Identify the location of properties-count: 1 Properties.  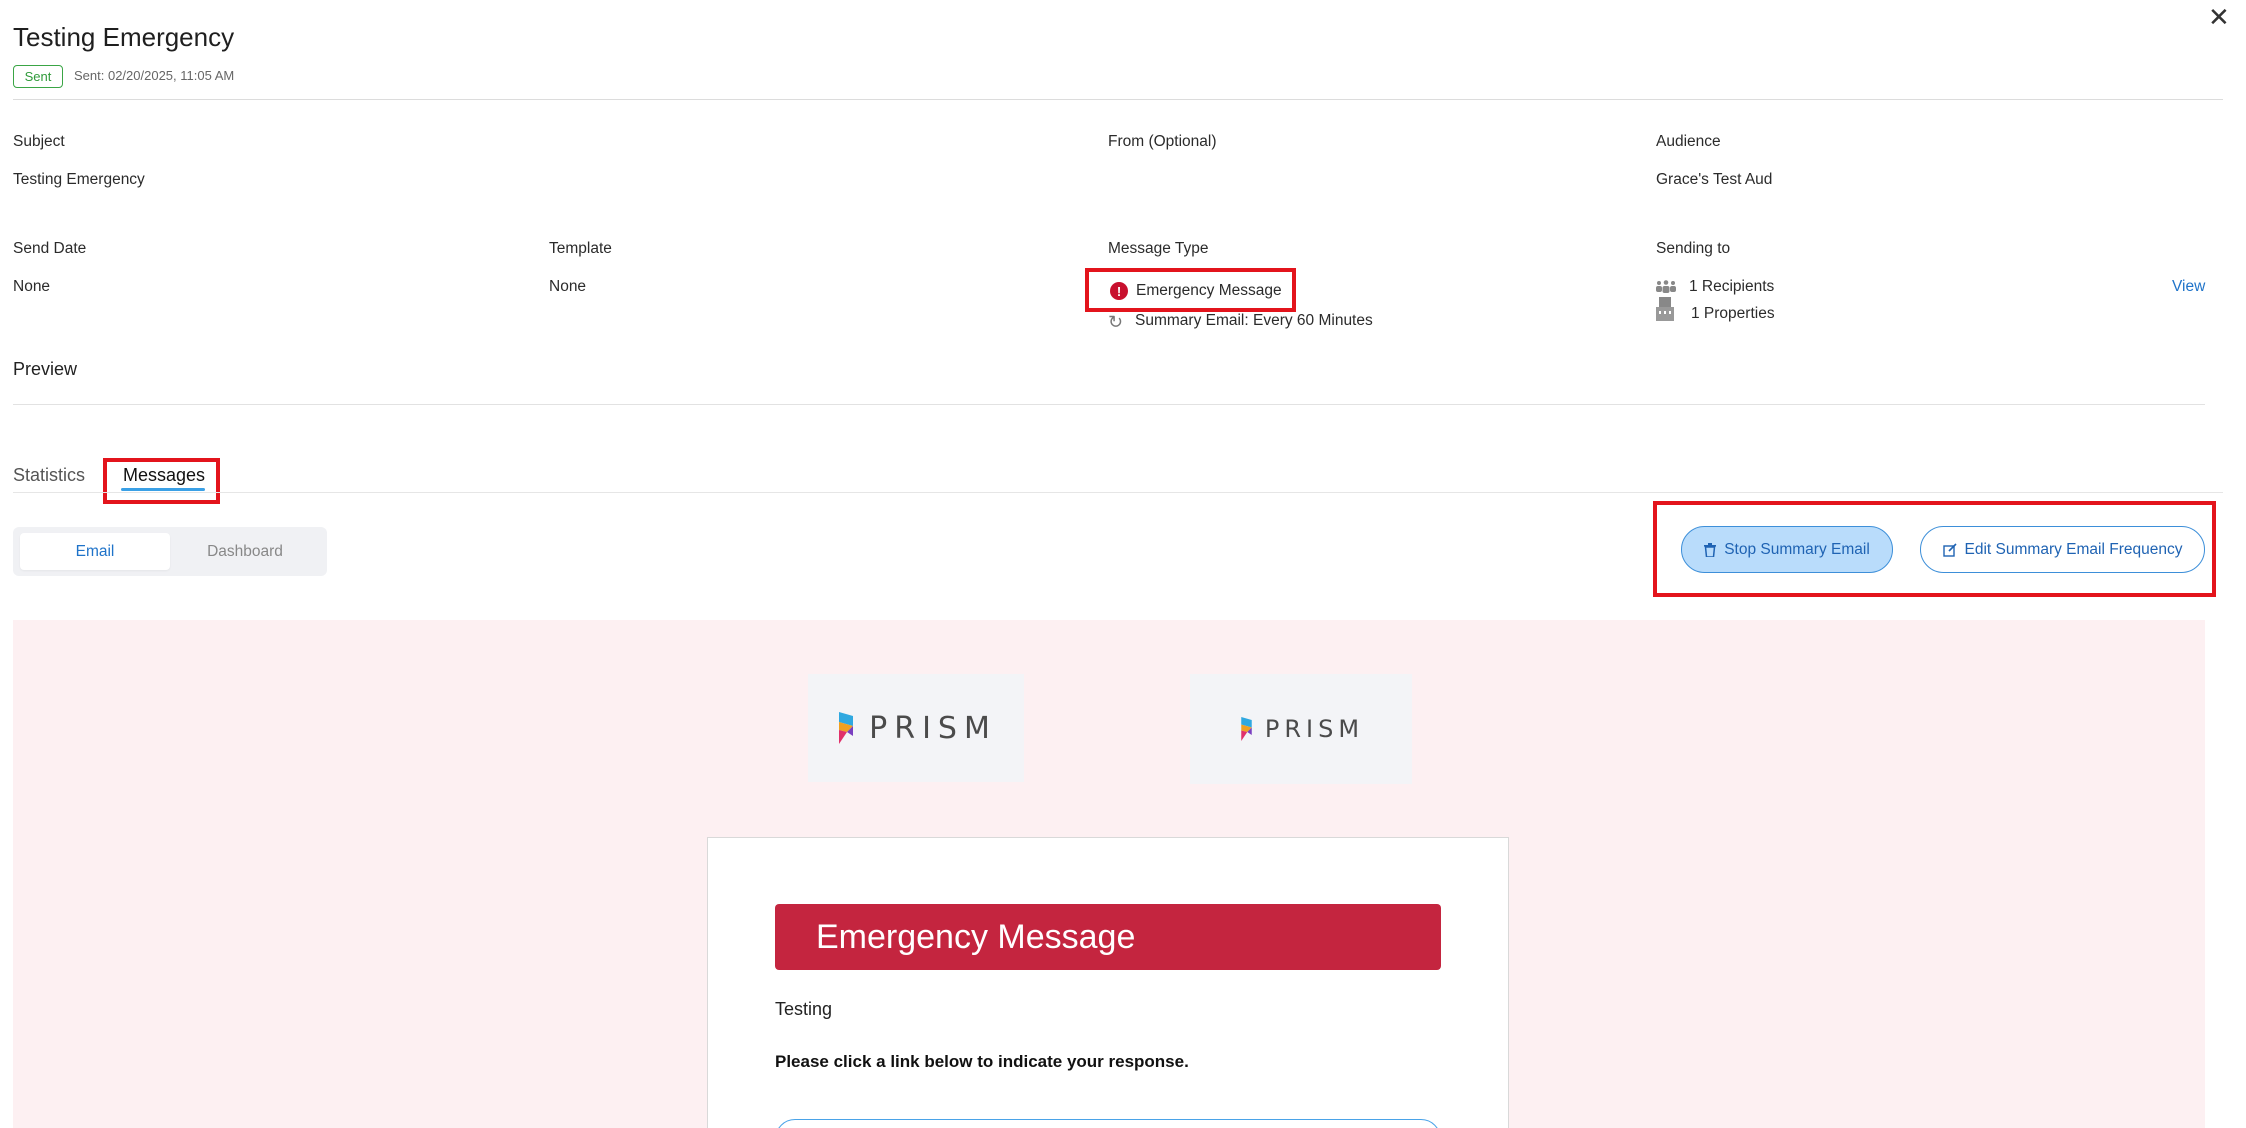
(1733, 313).